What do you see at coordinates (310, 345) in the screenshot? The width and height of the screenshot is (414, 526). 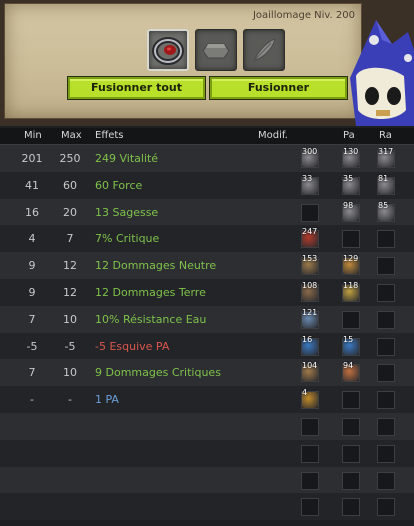 I see `rune-slot-mod: 16` at bounding box center [310, 345].